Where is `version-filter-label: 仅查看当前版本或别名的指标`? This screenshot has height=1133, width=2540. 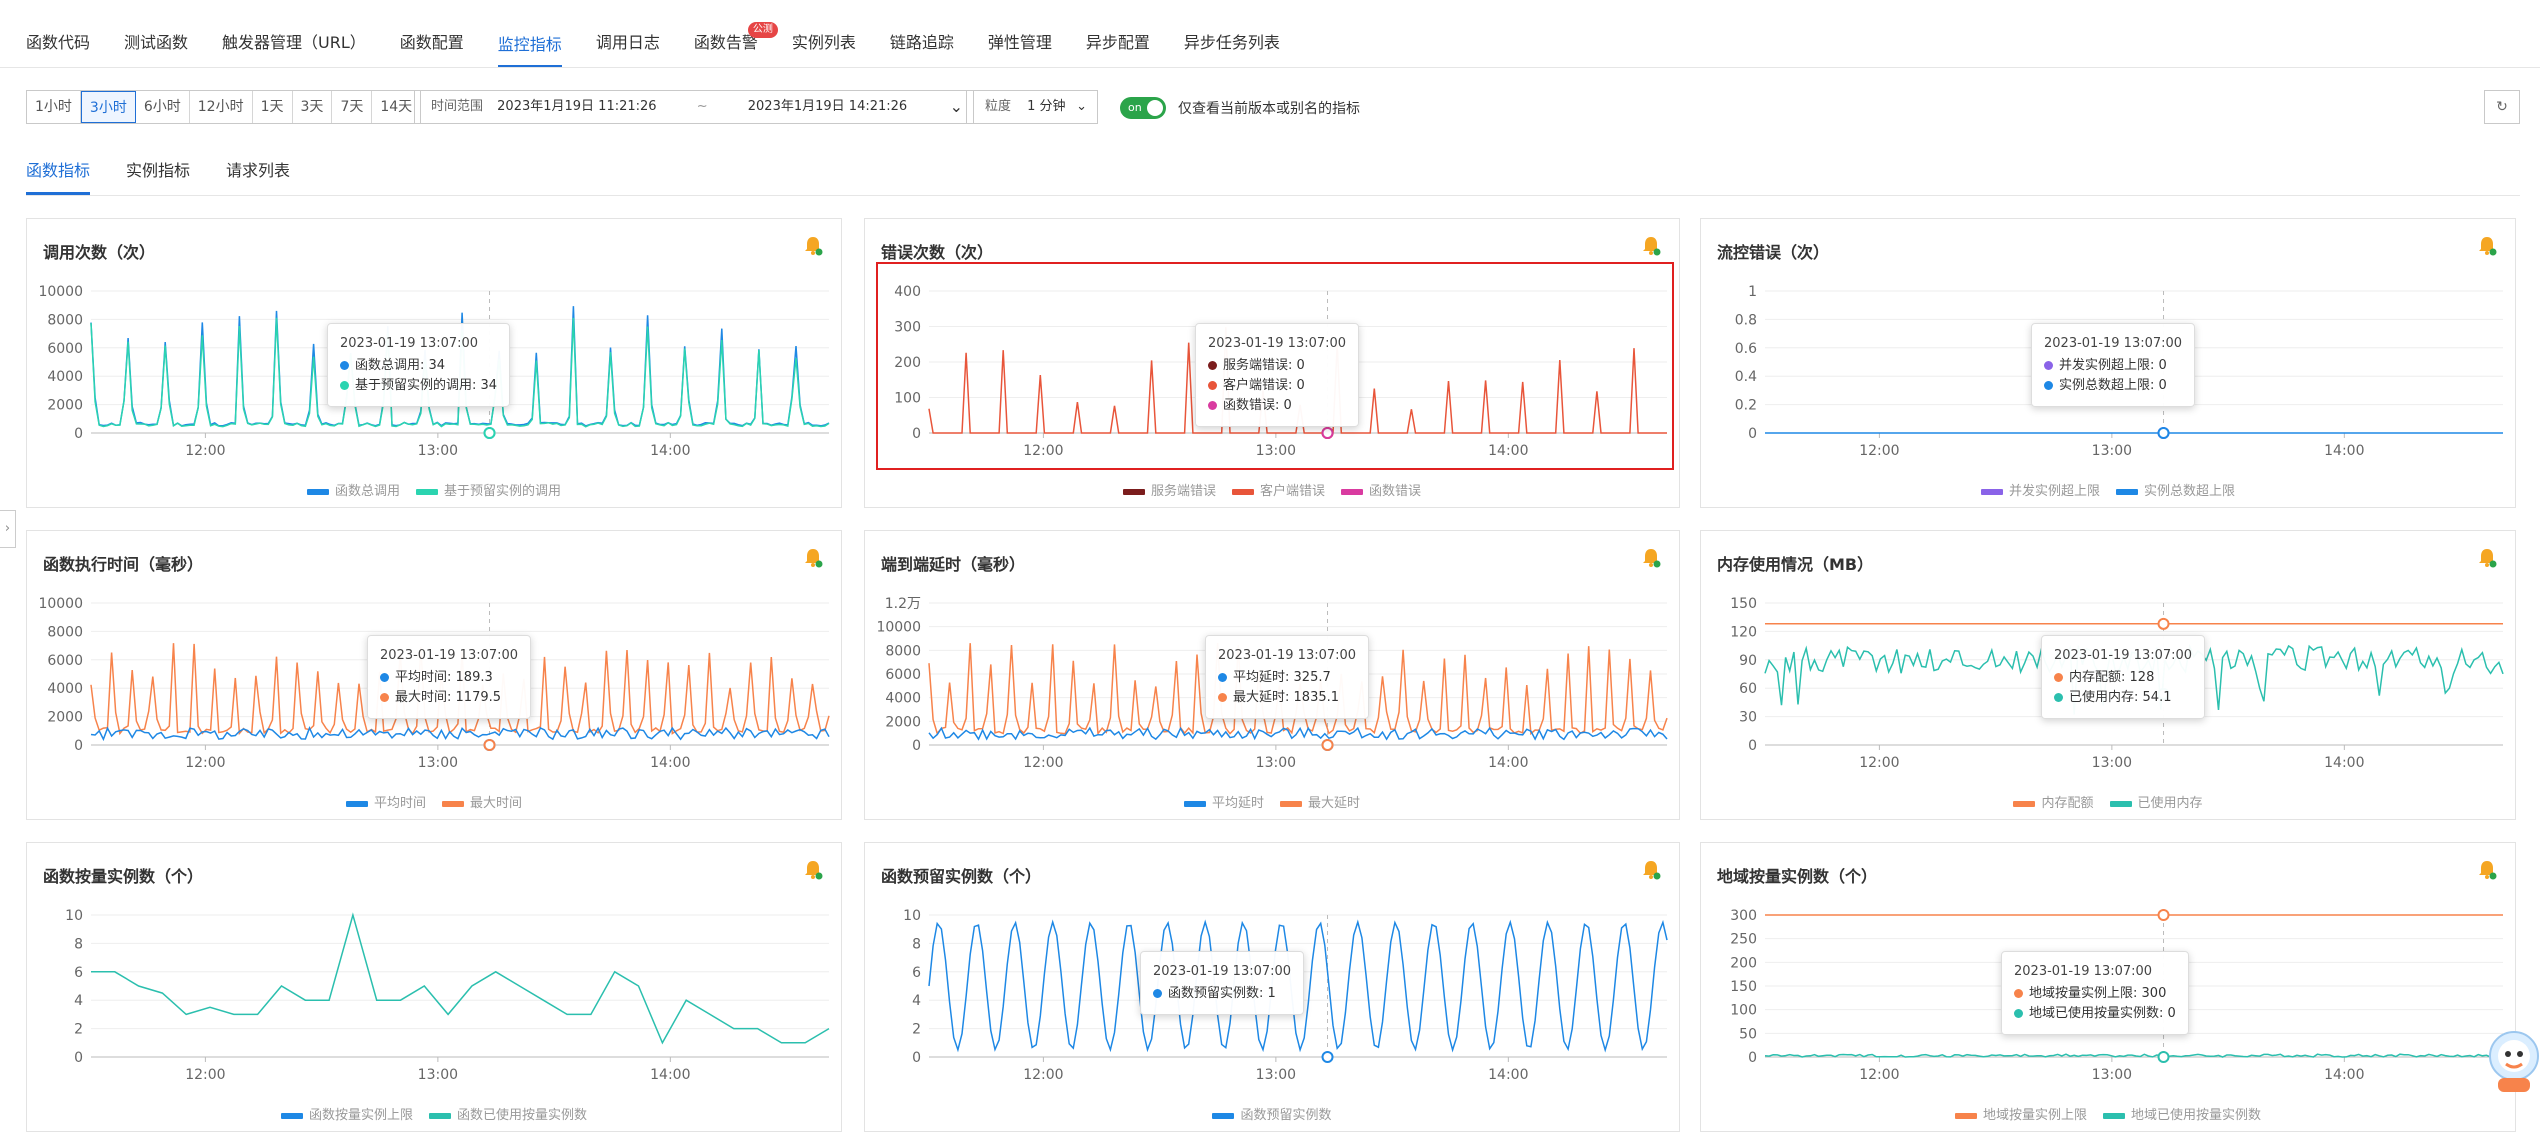
version-filter-label: 仅查看当前版本或别名的指标 is located at coordinates (1269, 109).